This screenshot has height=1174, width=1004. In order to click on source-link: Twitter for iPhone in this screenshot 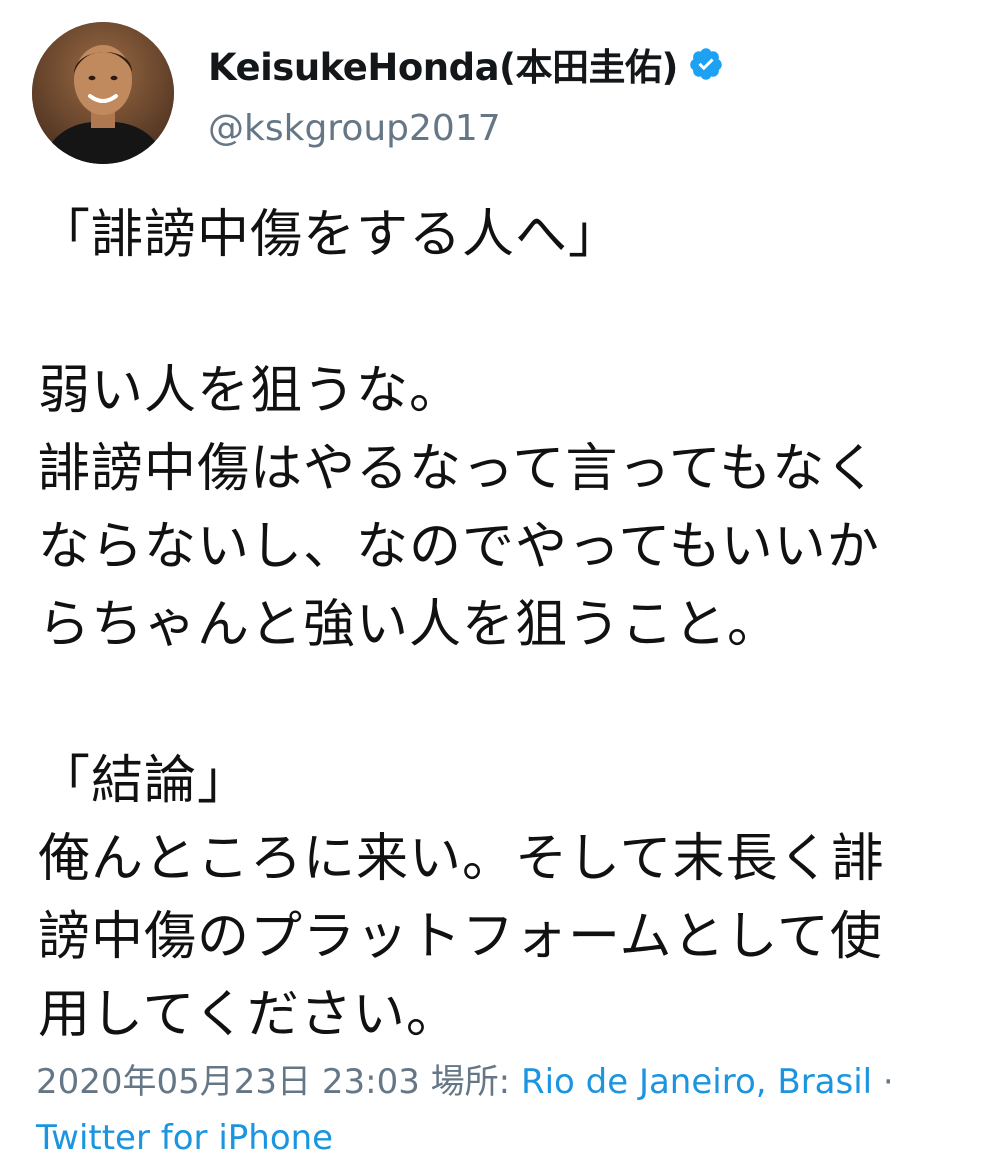, I will do `click(184, 1138)`.